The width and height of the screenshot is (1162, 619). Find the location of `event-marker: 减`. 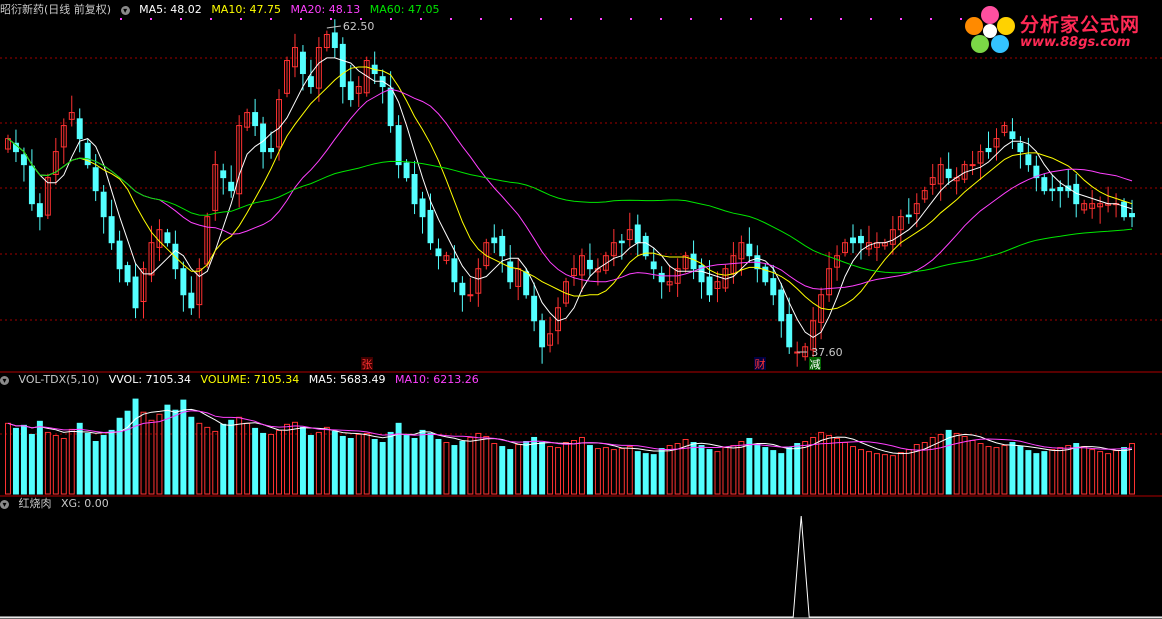

event-marker: 减 is located at coordinates (815, 364).